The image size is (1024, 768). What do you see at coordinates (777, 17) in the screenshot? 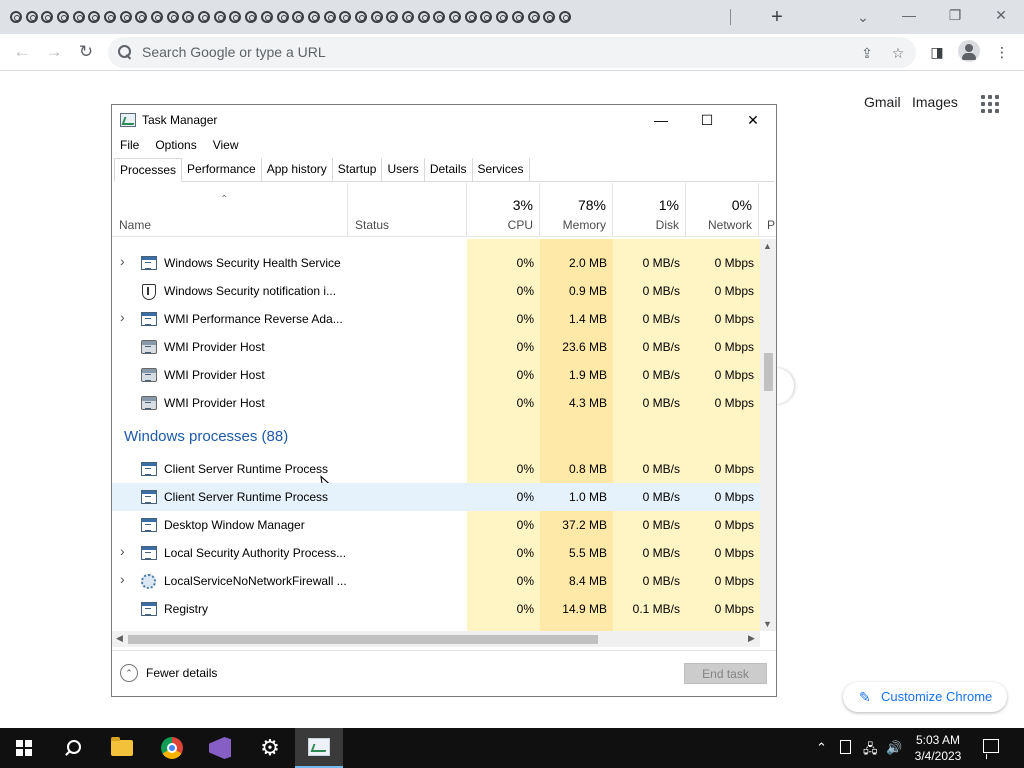
I see `new-tab-button: +` at bounding box center [777, 17].